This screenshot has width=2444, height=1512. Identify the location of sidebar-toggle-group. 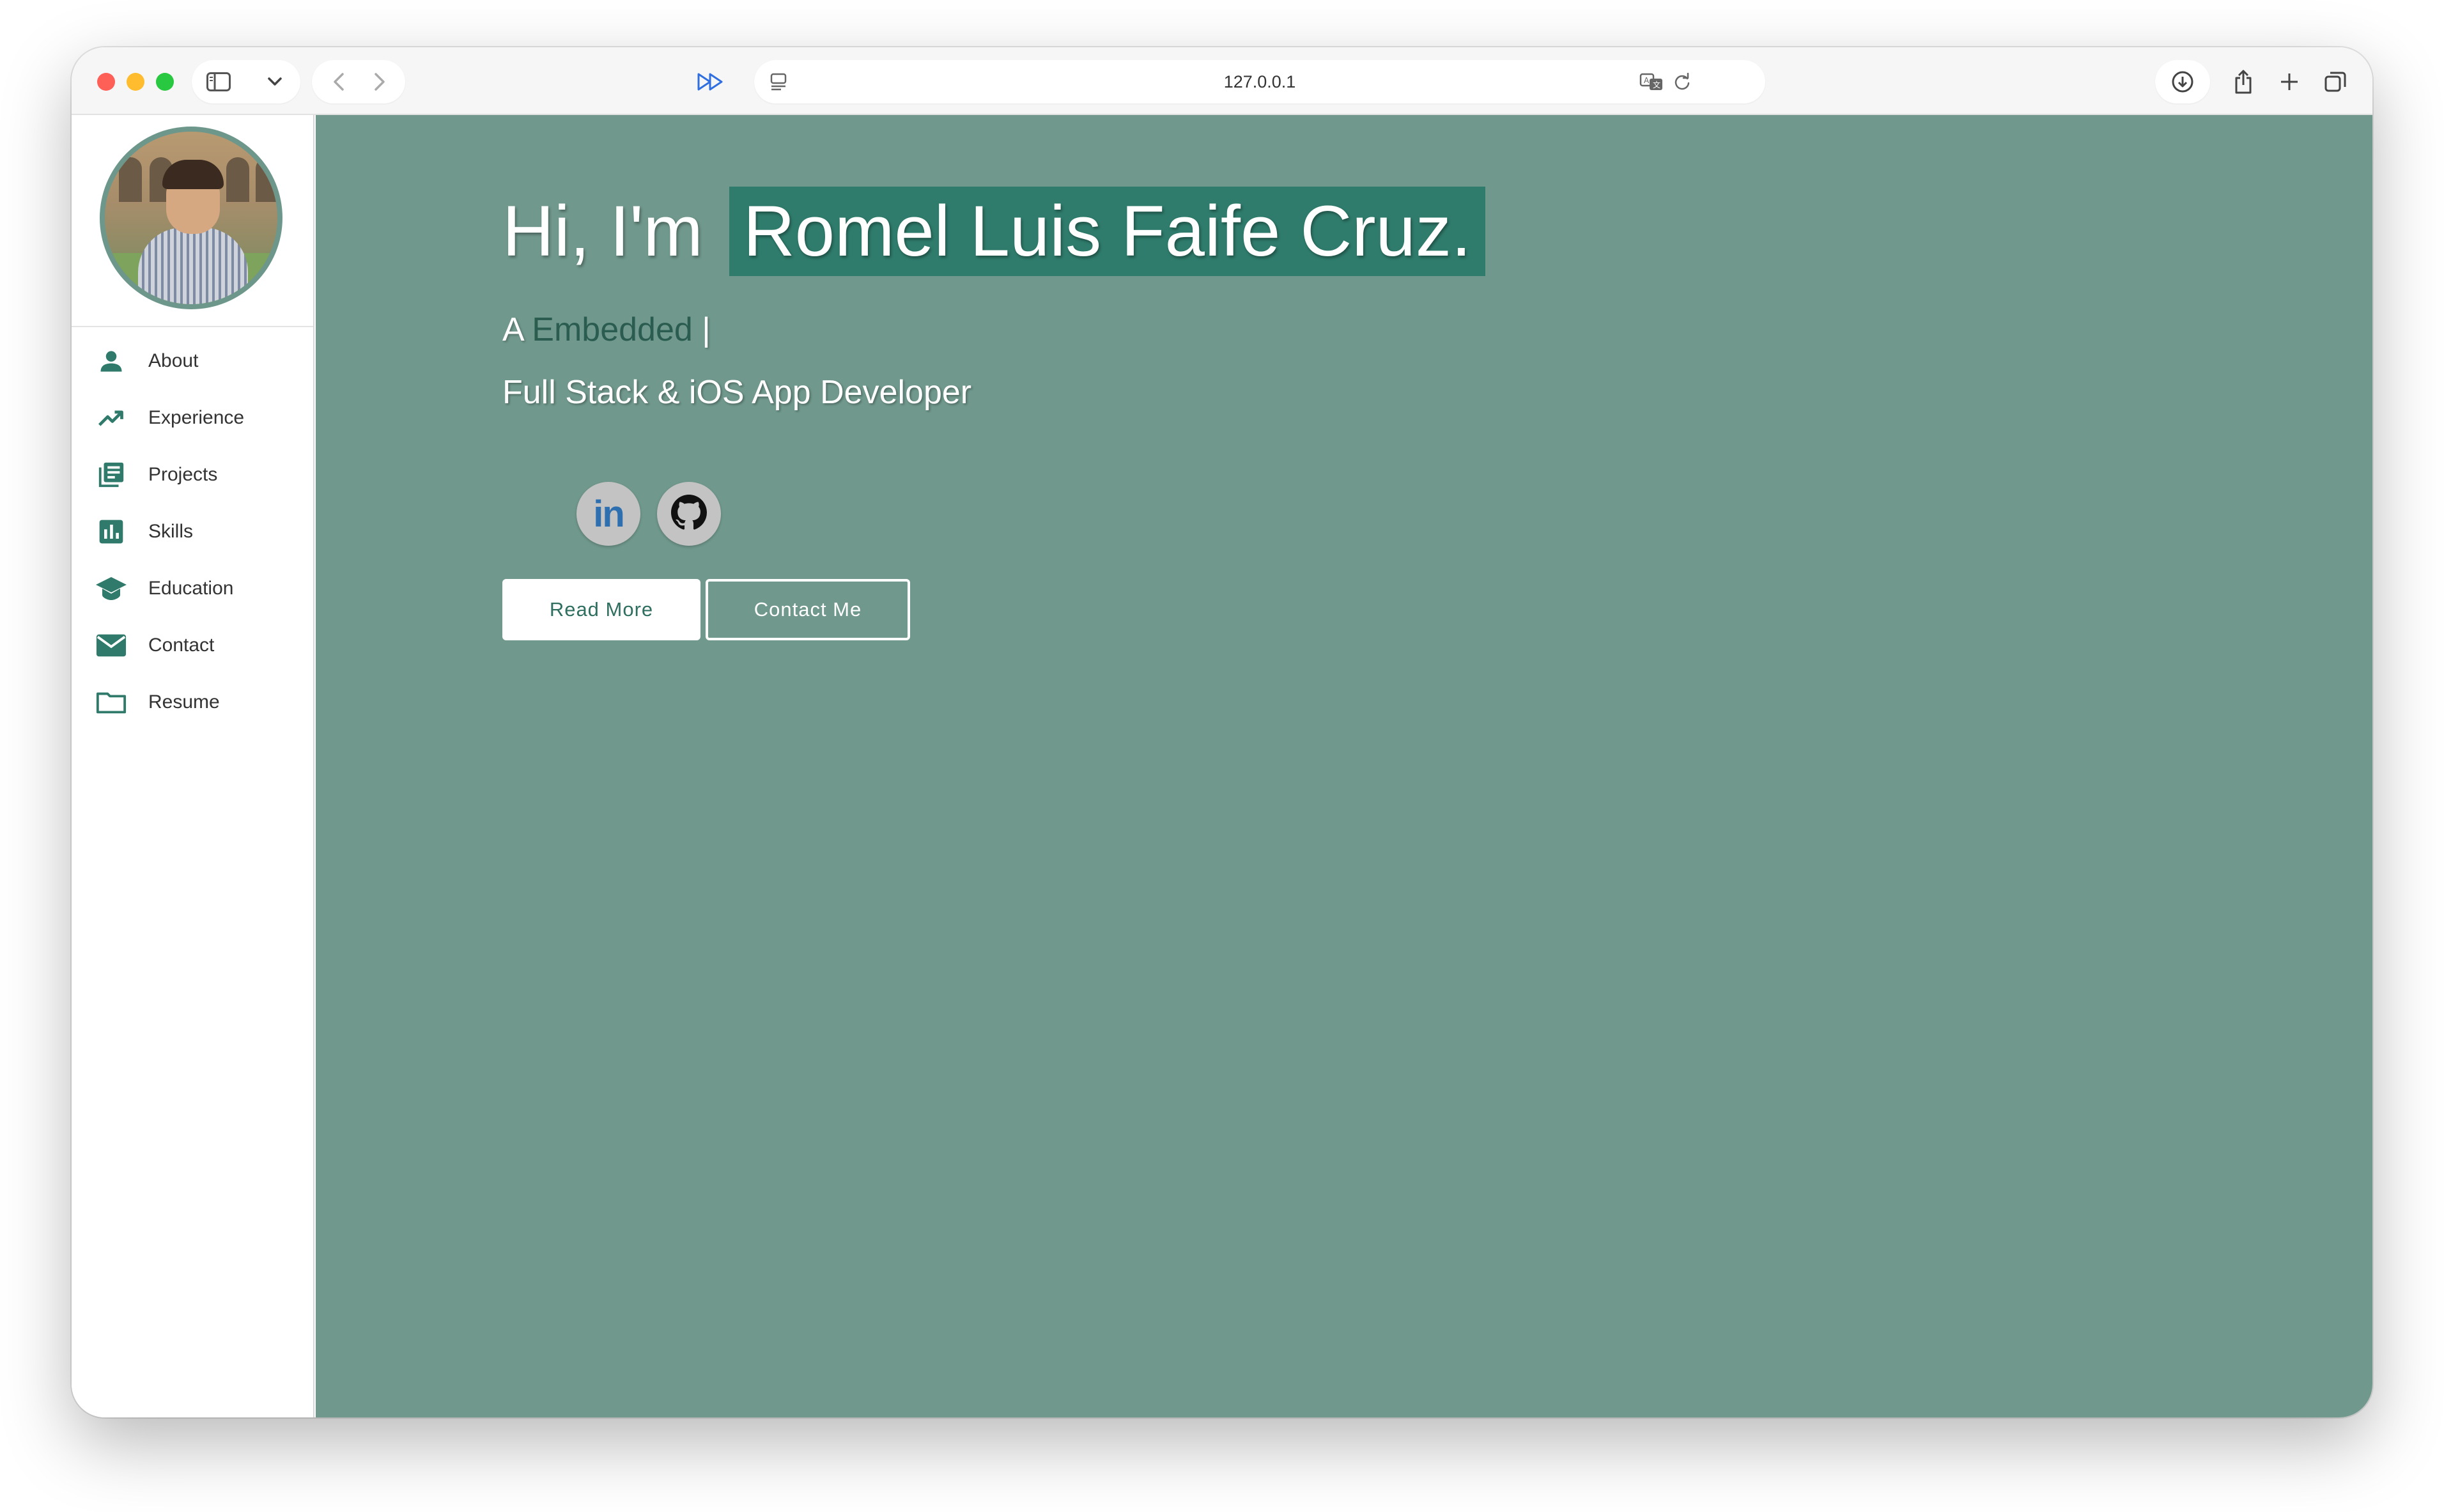
(246, 82).